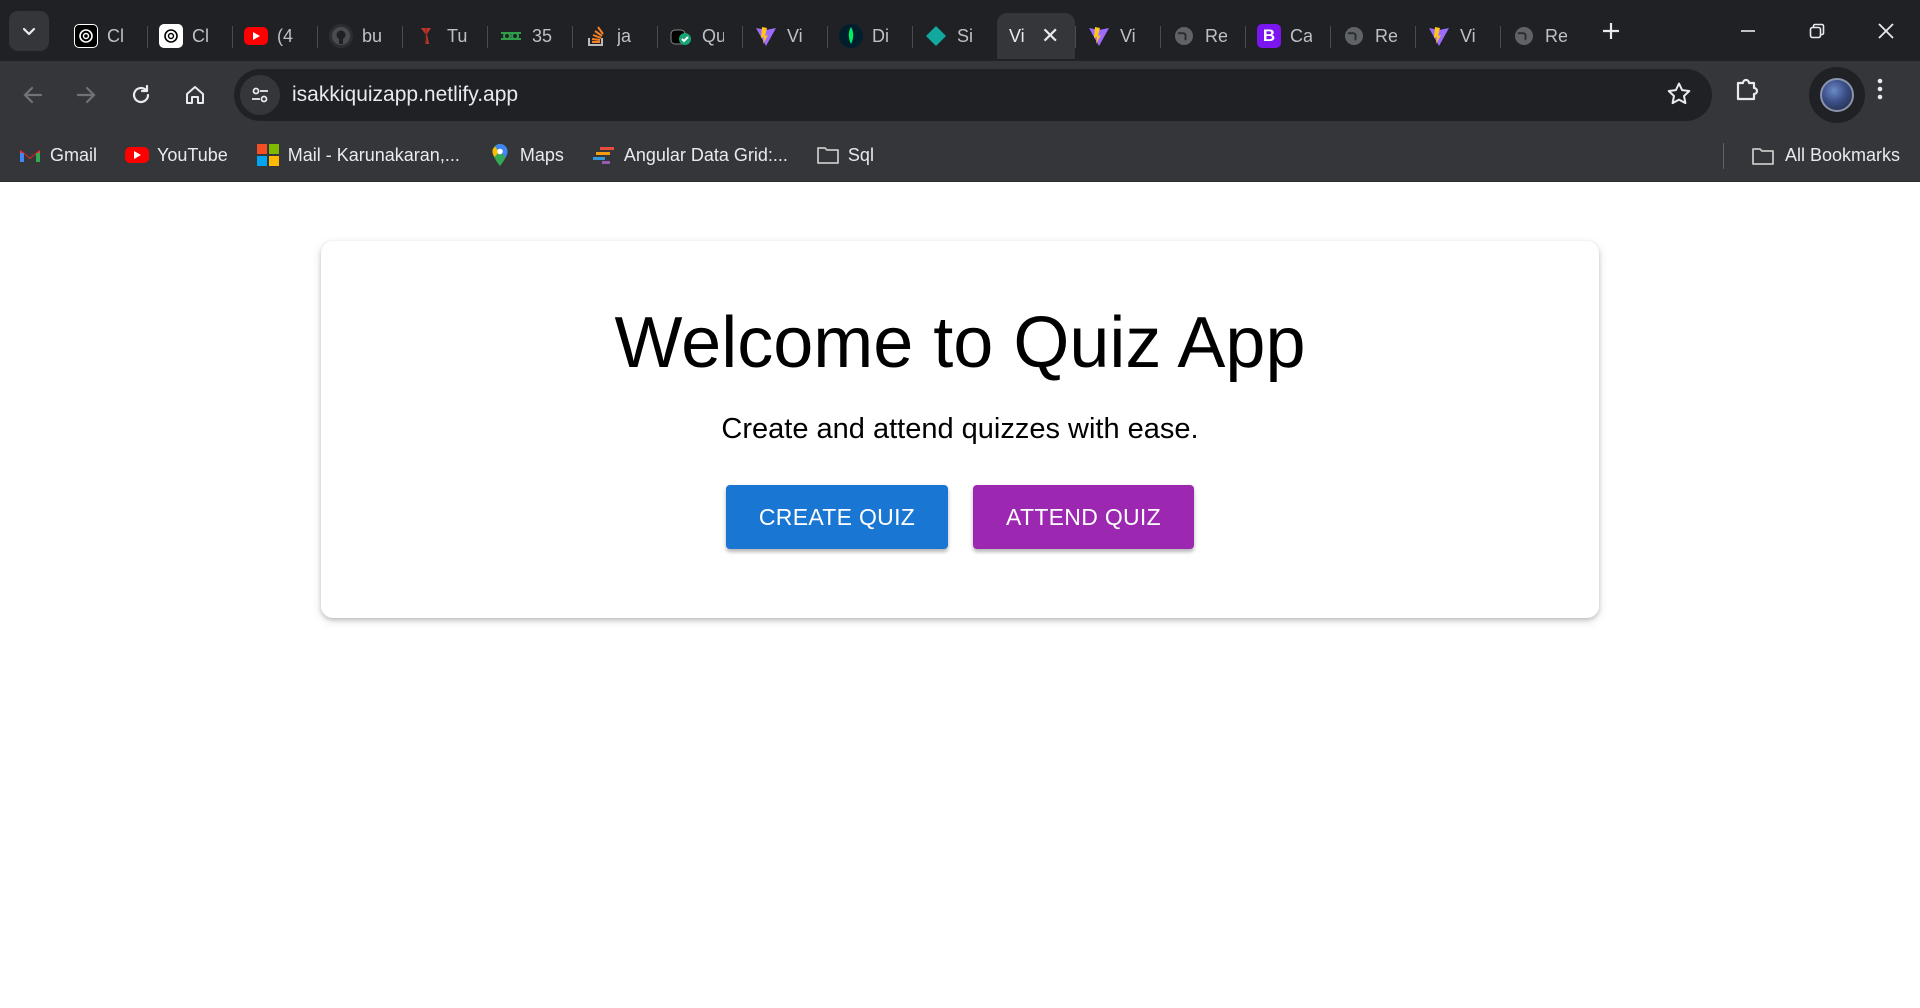 This screenshot has width=1920, height=1008. I want to click on quiz-site-icon, so click(681, 36).